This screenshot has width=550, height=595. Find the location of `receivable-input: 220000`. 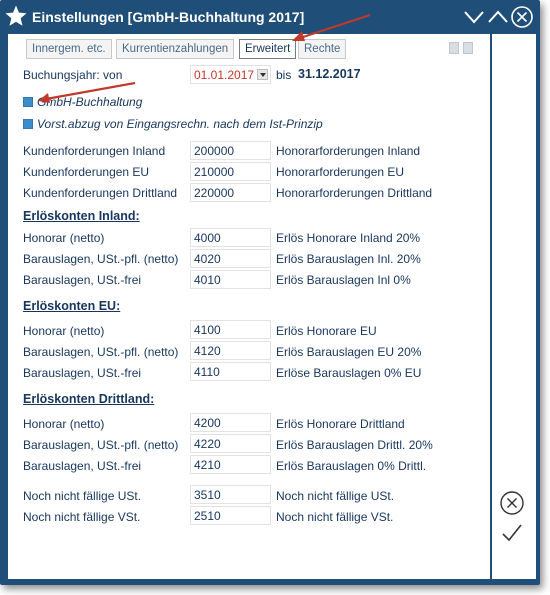

receivable-input: 220000 is located at coordinates (230, 192).